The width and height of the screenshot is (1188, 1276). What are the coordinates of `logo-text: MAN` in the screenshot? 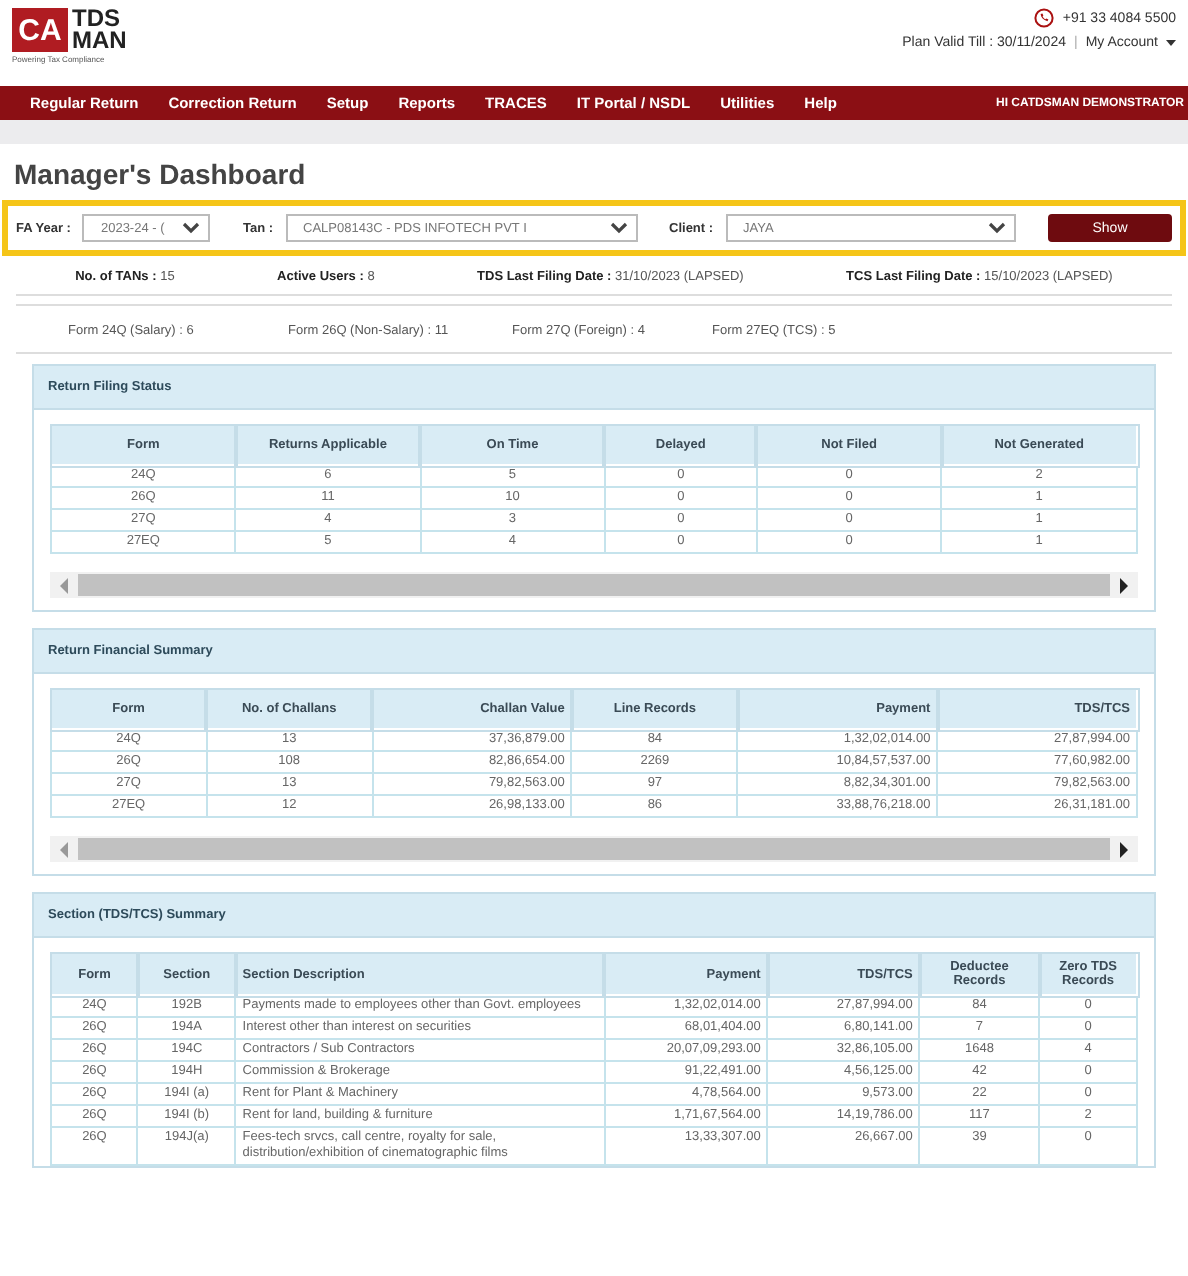 It's located at (99, 41).